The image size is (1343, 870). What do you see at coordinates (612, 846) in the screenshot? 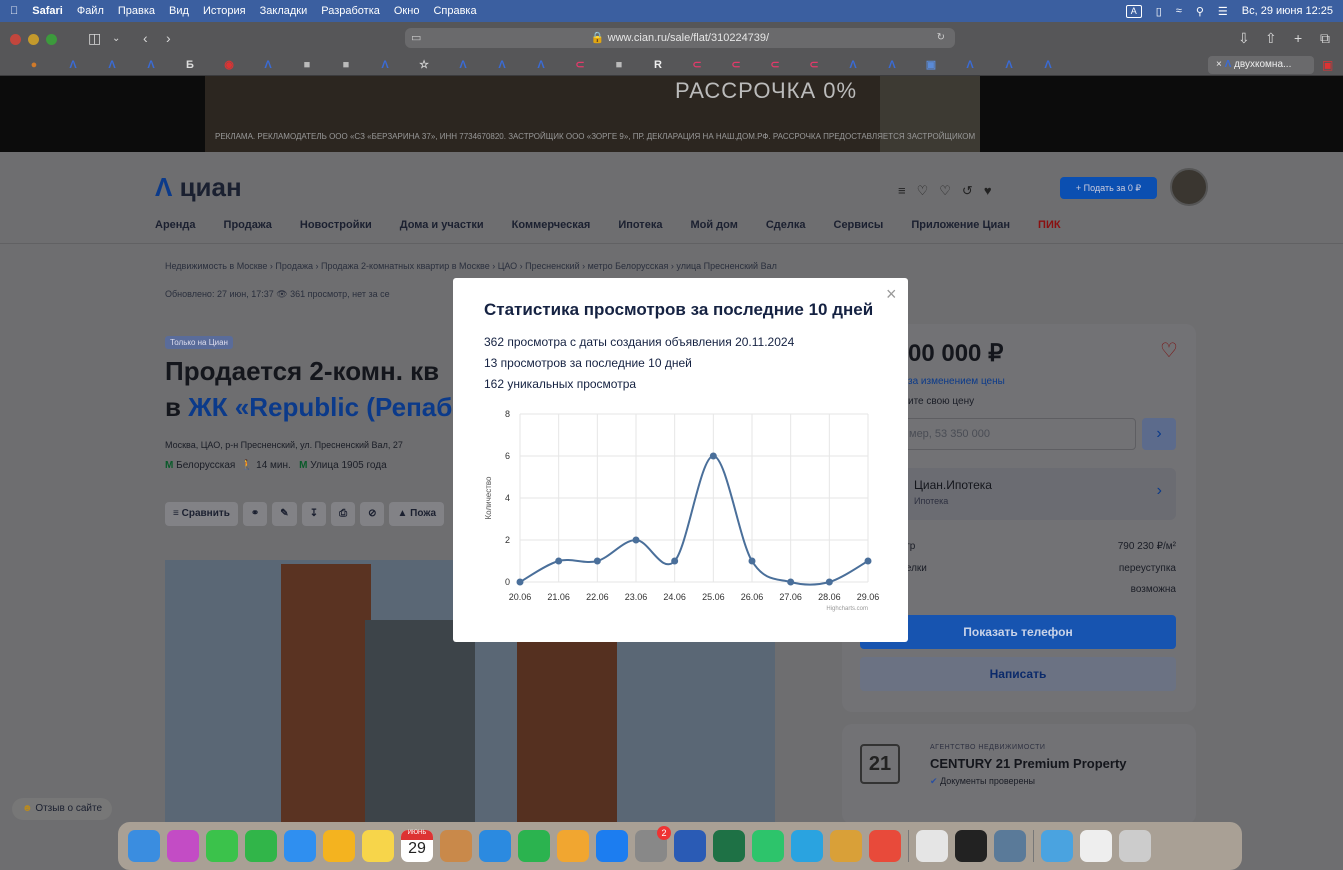
I see `app-store-icon` at bounding box center [612, 846].